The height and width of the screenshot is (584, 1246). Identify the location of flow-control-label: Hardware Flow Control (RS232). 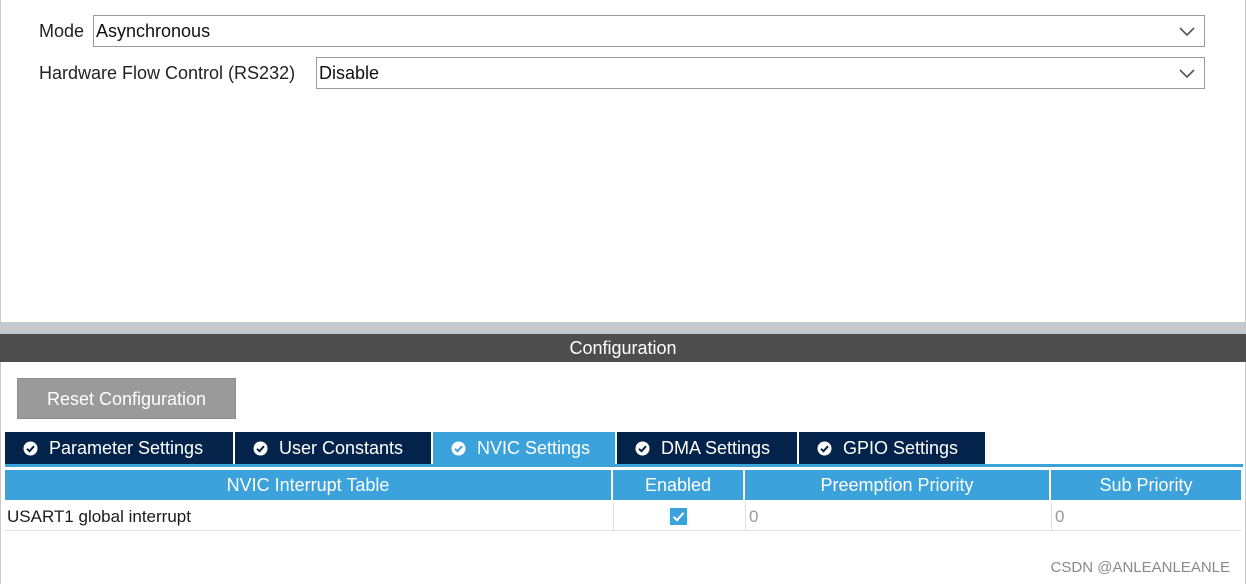
(167, 73).